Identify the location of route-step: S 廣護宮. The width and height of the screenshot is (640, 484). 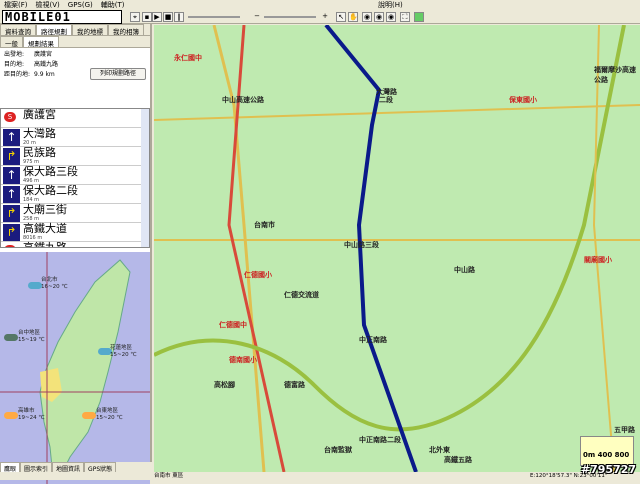
(75, 118).